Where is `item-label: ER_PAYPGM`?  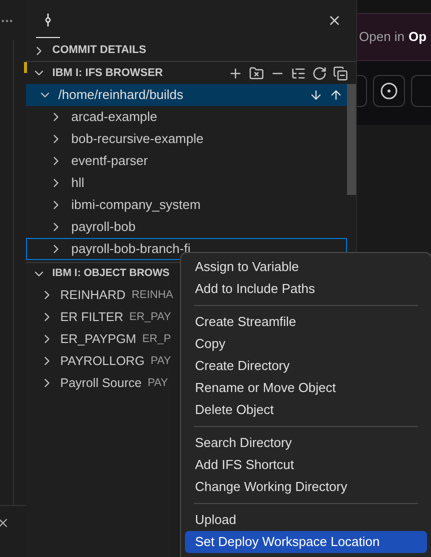
item-label: ER_PAYPGM is located at coordinates (98, 339).